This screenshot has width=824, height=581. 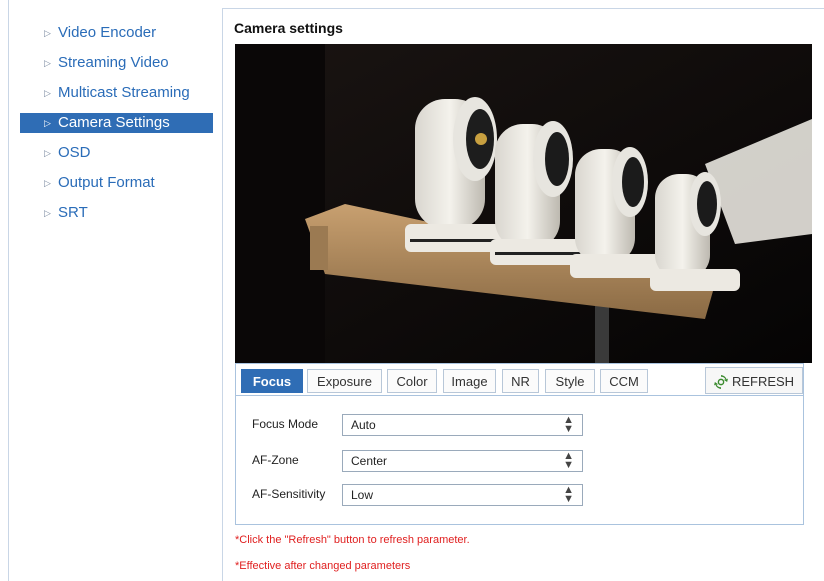 I want to click on effective-note: *Effective after changed parameters, so click(x=323, y=566).